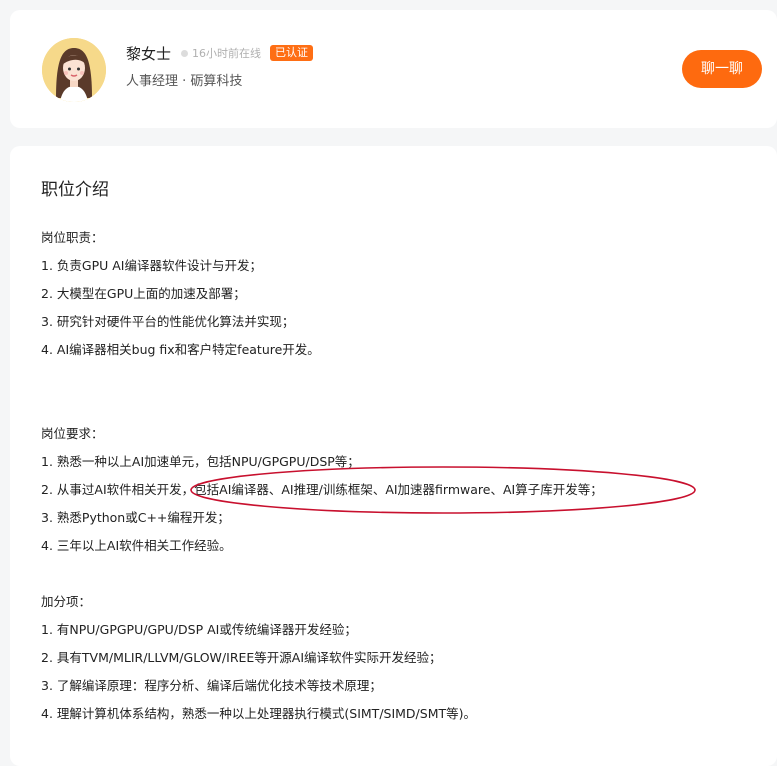 The width and height of the screenshot is (777, 766). What do you see at coordinates (168, 321) in the screenshot?
I see `description-line: 3. 研究针对硬件平台的性能优化算法并实现；` at bounding box center [168, 321].